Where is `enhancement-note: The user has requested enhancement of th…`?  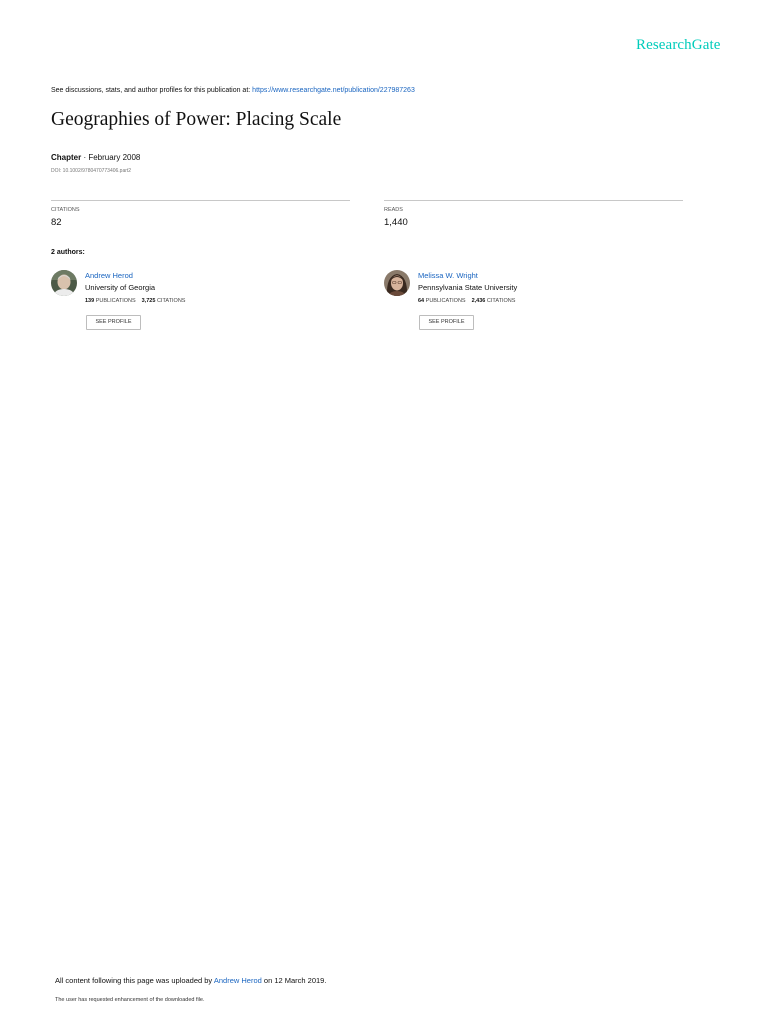 enhancement-note: The user has requested enhancement of th… is located at coordinates (130, 1000).